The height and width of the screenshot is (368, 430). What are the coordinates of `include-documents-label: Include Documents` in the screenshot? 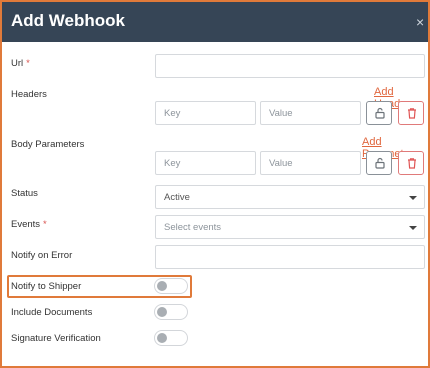 It's located at (52, 312).